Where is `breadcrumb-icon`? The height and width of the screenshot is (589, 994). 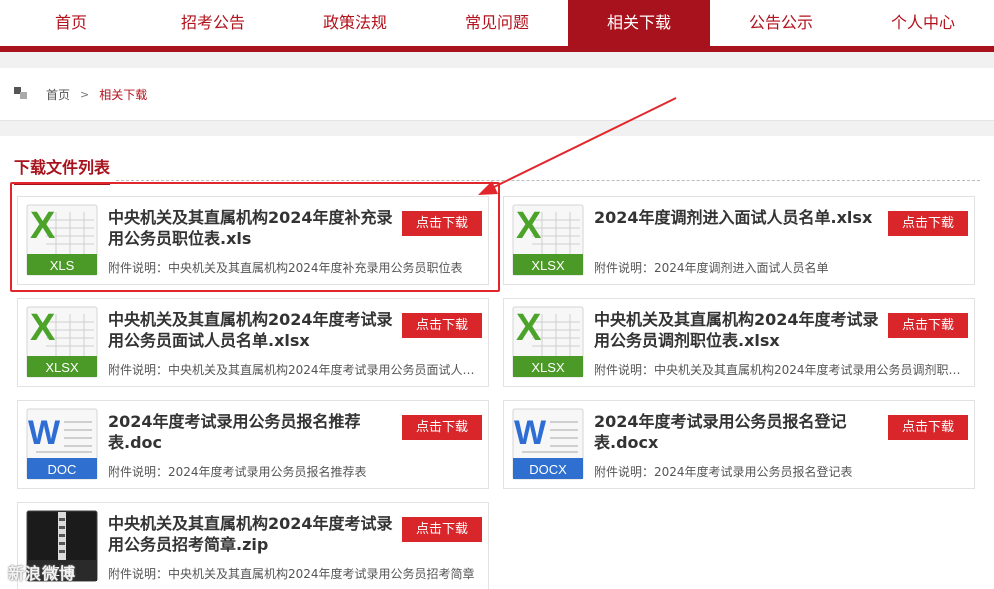 breadcrumb-icon is located at coordinates (21, 94).